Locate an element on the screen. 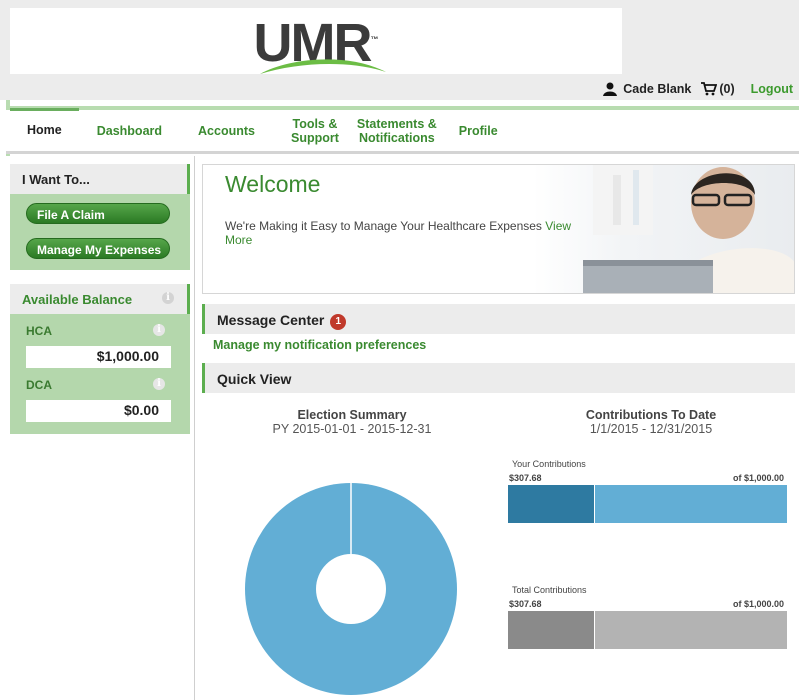  your-contributions-amount: $307.68 is located at coordinates (525, 478).